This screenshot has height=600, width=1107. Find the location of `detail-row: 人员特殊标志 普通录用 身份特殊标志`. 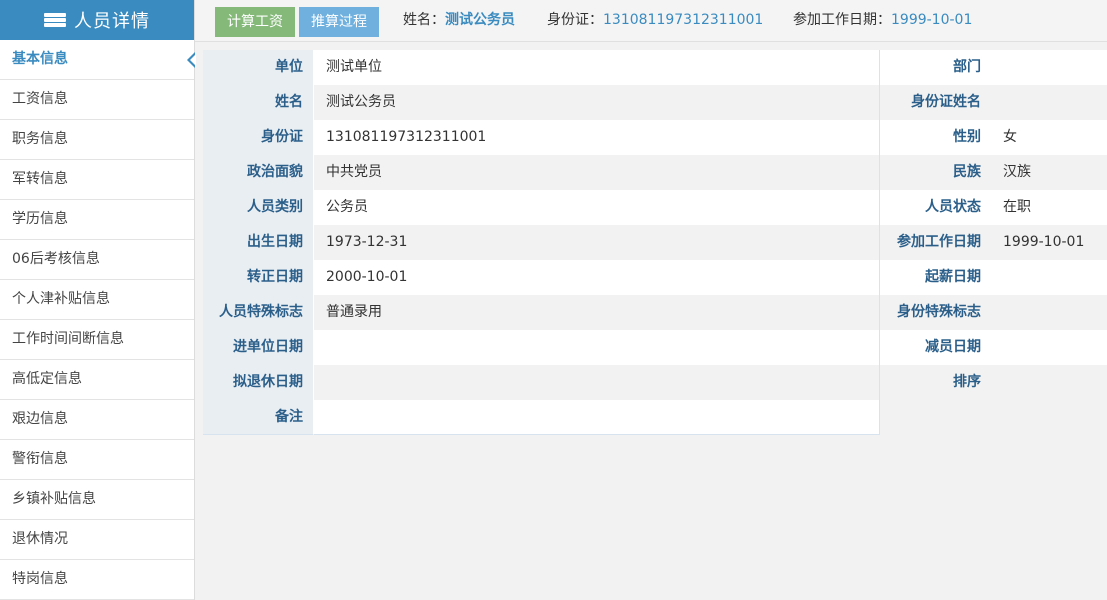

detail-row: 人员特殊标志 普通录用 身份特殊标志 is located at coordinates (655, 312).